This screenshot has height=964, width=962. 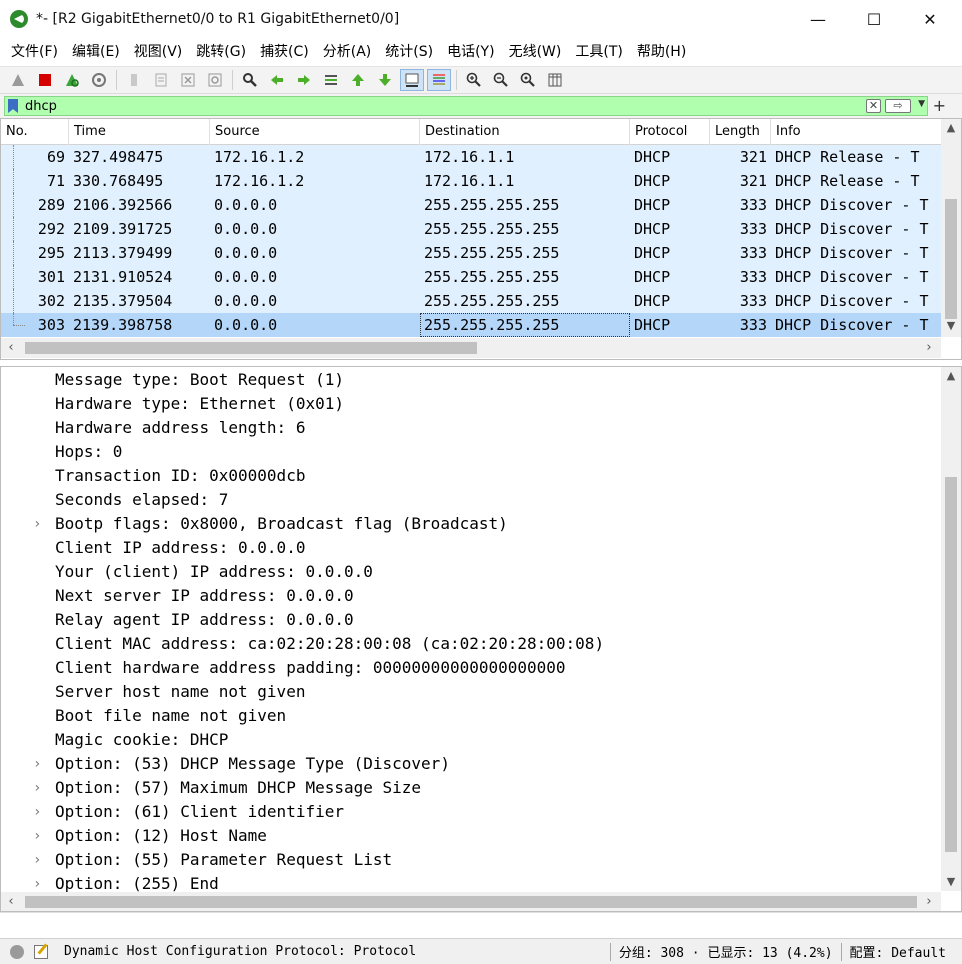 I want to click on maximize-button: ☐, so click(x=874, y=19).